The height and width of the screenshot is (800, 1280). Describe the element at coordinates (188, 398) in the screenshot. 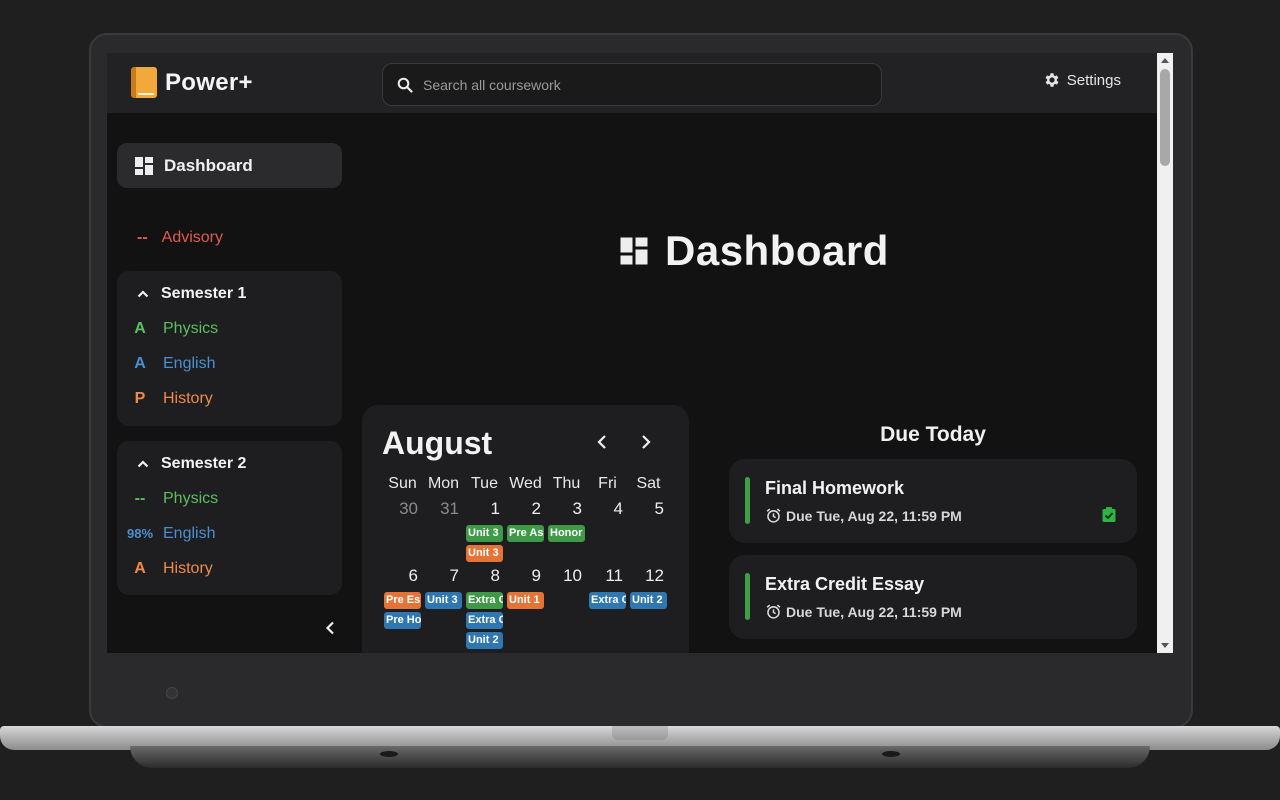

I see `course-name: History` at that location.